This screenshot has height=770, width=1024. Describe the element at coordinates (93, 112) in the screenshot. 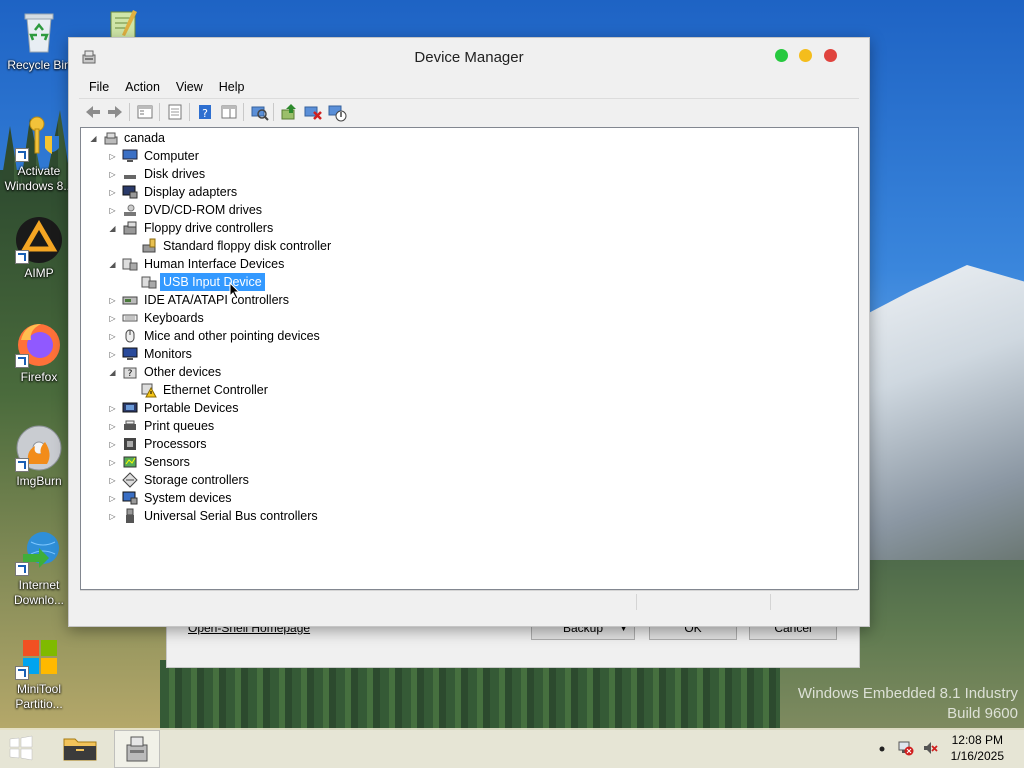

I see `back-icon` at that location.